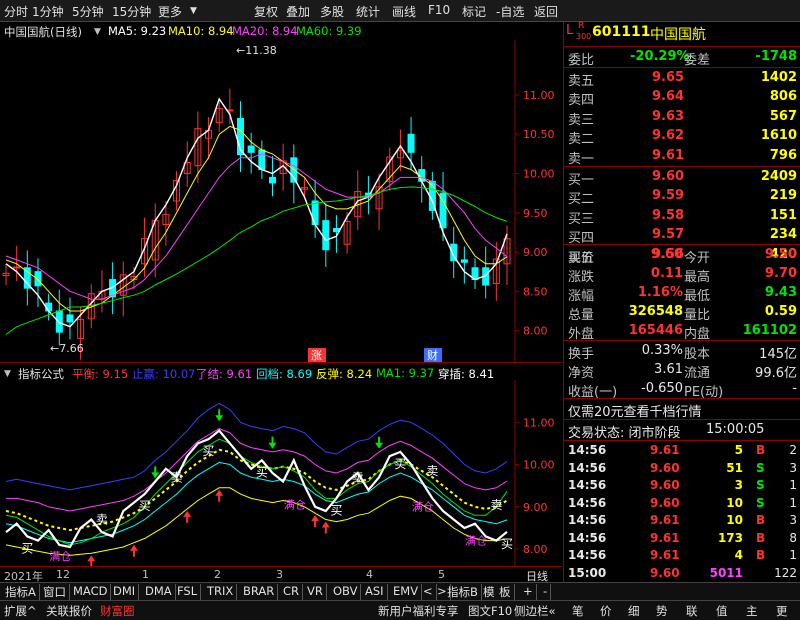 Image resolution: width=800 pixels, height=620 pixels. I want to click on tab-fsl: FSL, so click(188, 592).